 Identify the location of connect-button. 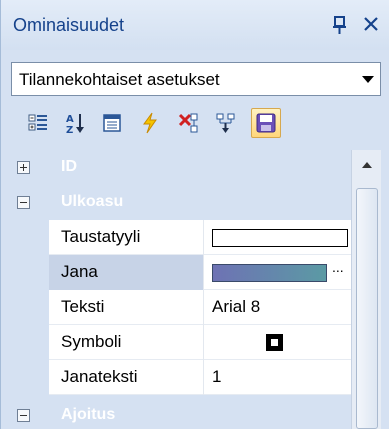
(226, 123).